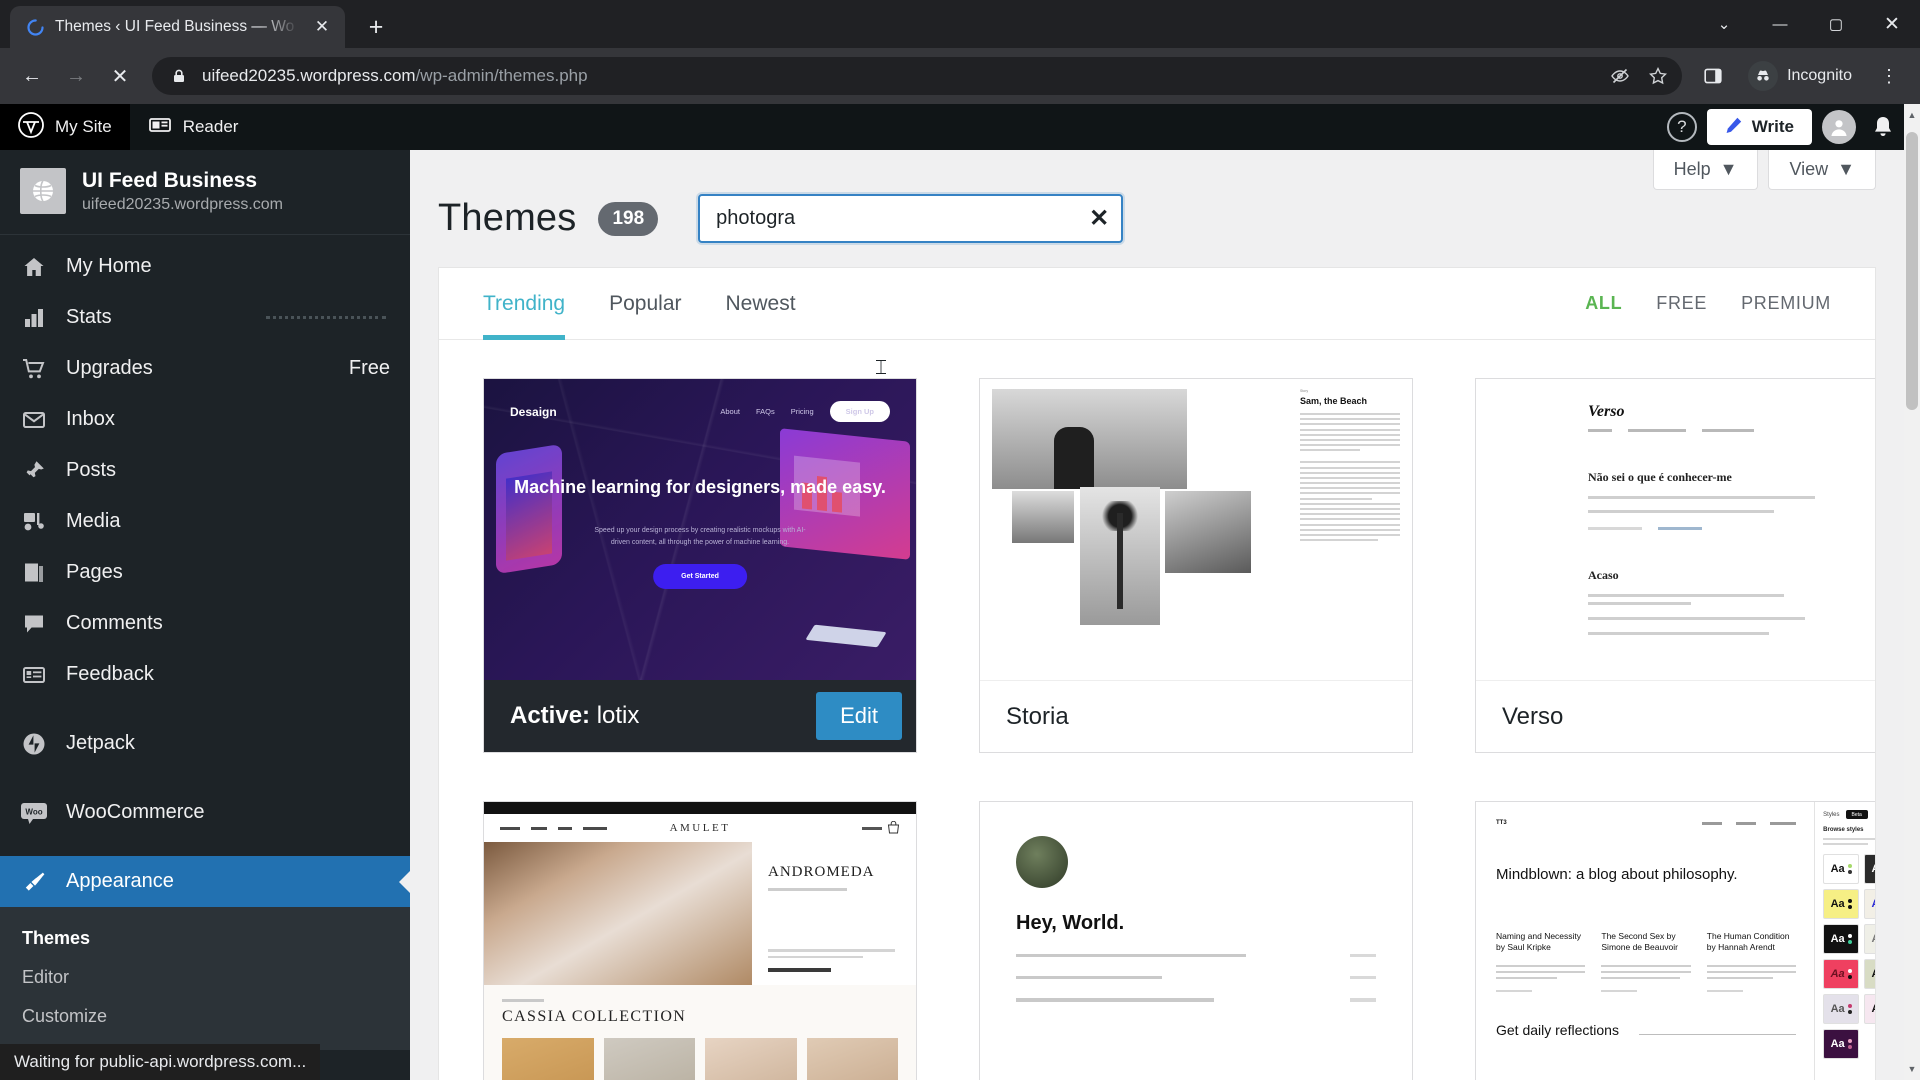 This screenshot has height=1080, width=1920. What do you see at coordinates (1675, 529) in the screenshot?
I see `theme-thumbnail: Verso Não sei o que é conhecer-me Acaso` at bounding box center [1675, 529].